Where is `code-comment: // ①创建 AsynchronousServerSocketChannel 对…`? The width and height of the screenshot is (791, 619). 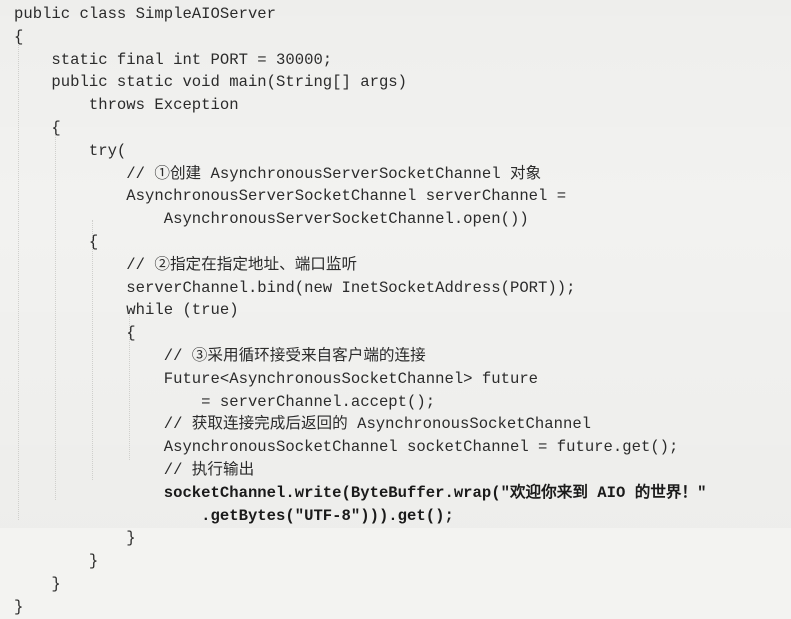
code-comment: // ①创建 AsynchronousServerSocketChannel 对… is located at coordinates (278, 173).